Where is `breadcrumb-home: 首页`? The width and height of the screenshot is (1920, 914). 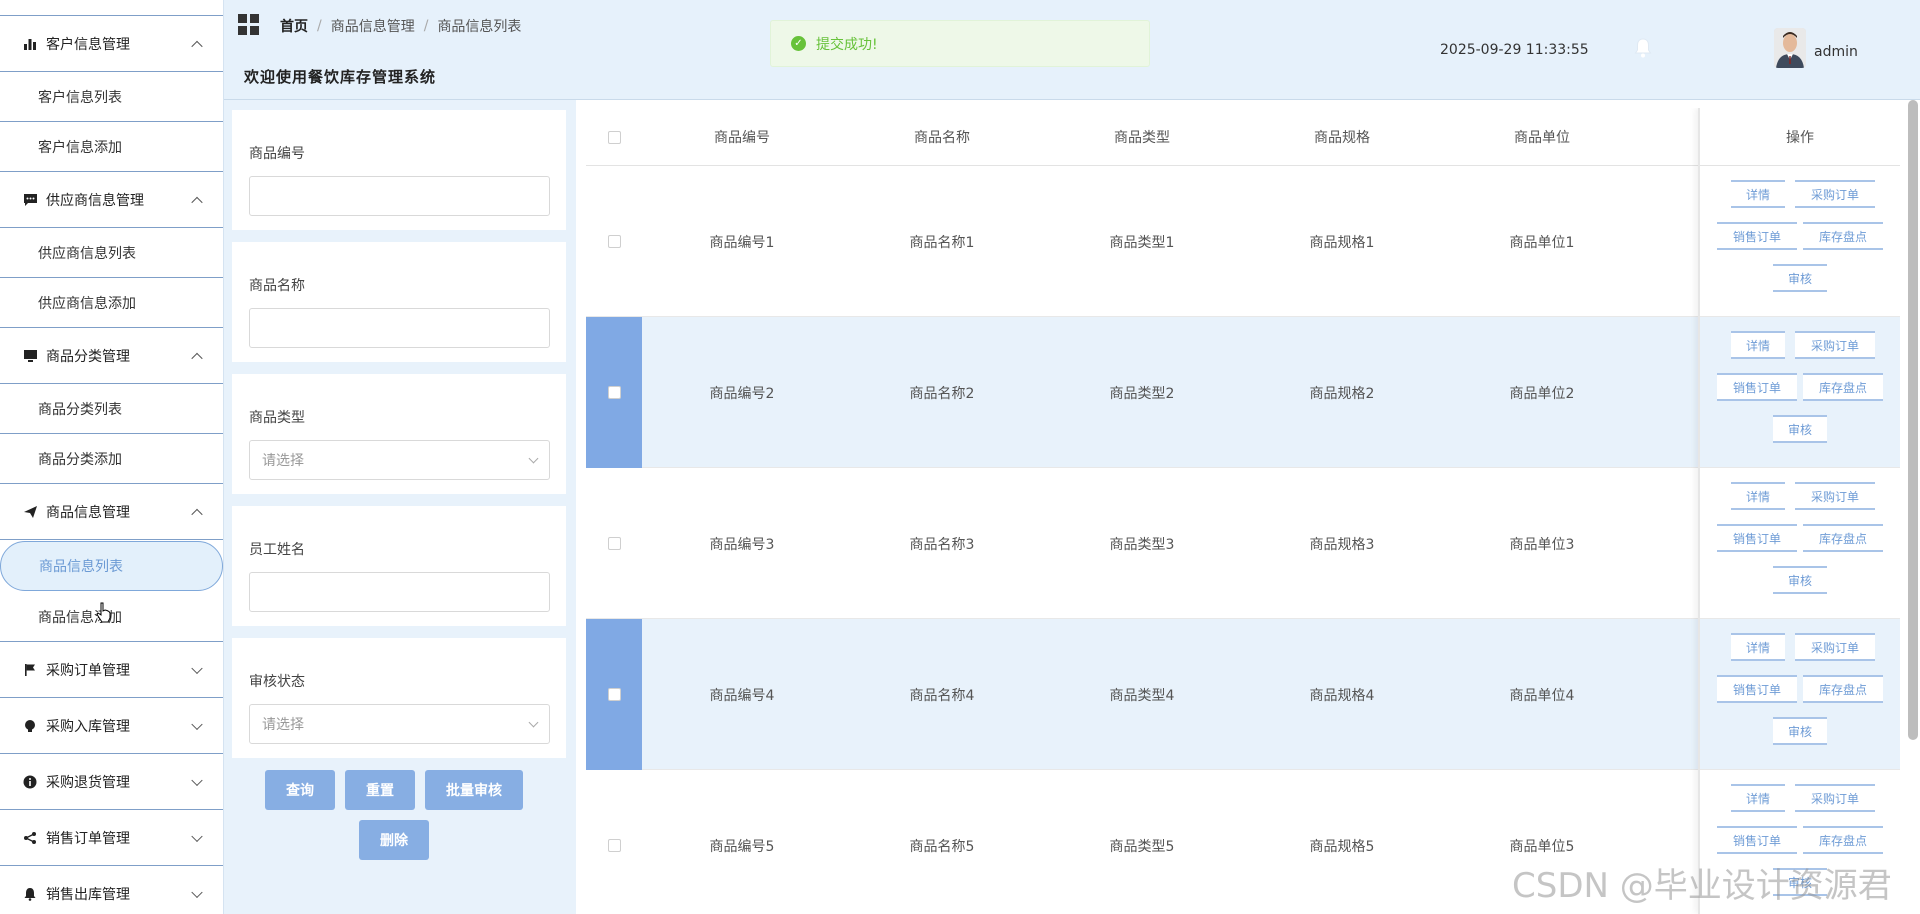
breadcrumb-home: 首页 is located at coordinates (294, 26).